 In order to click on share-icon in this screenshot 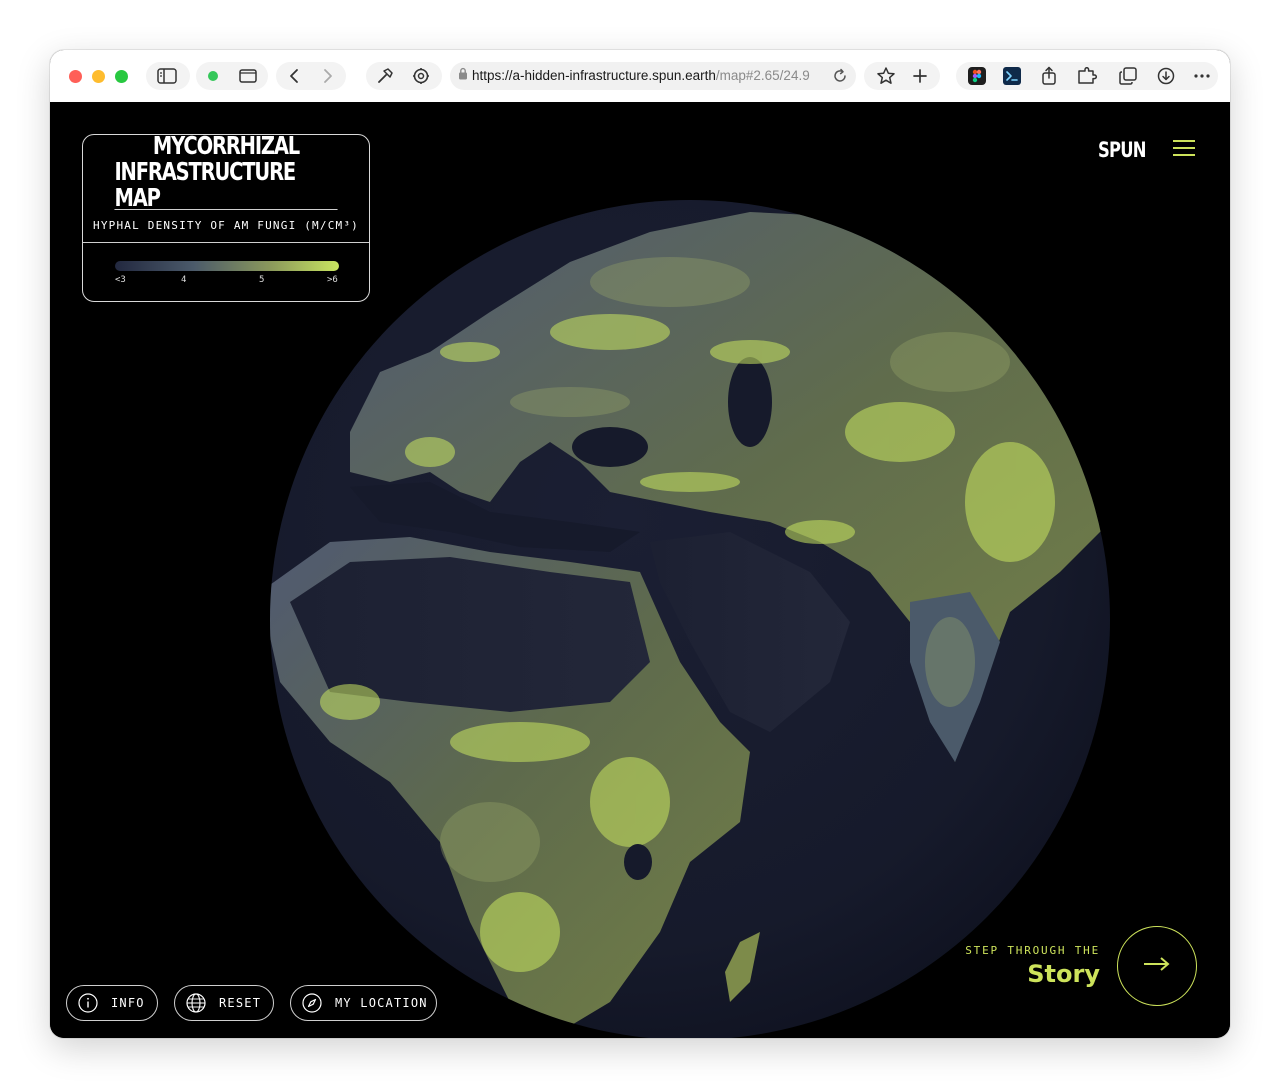, I will do `click(1049, 76)`.